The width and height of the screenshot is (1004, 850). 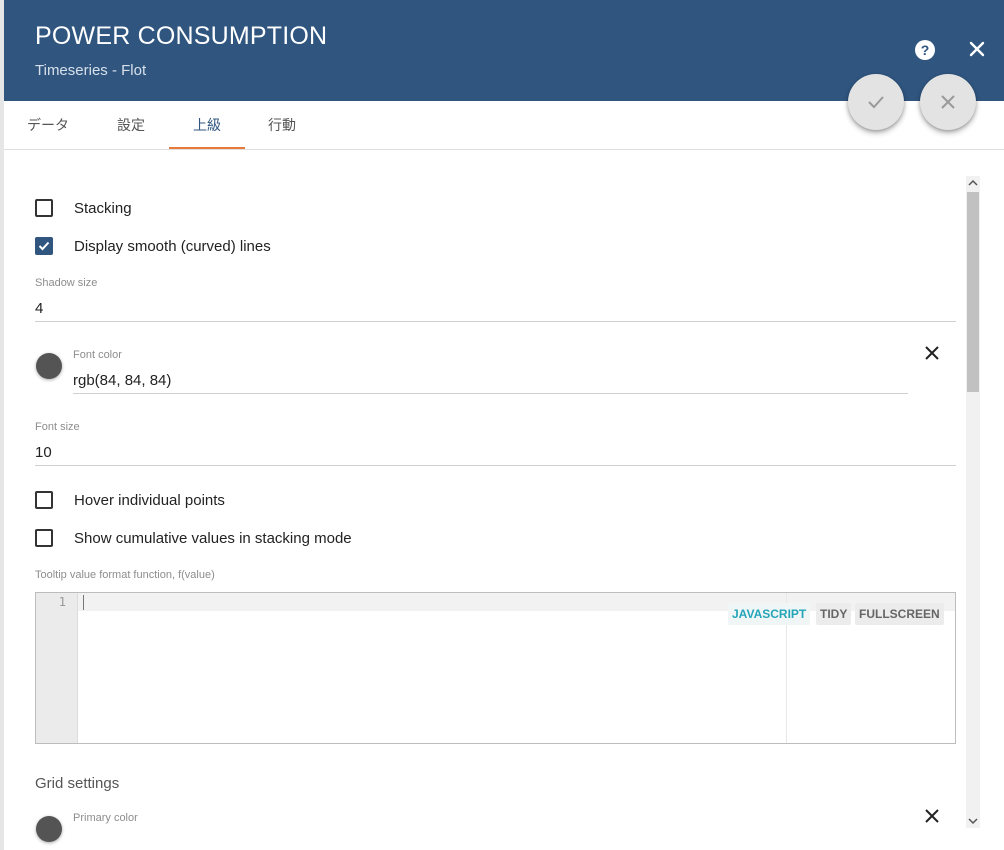 I want to click on smooth-lines-checkbox, so click(x=44, y=246).